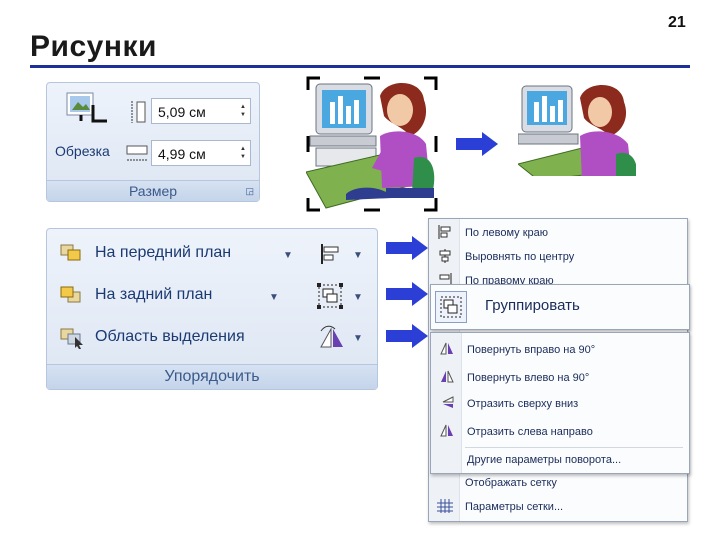 The height and width of the screenshot is (540, 720). Describe the element at coordinates (445, 256) in the screenshot. I see `align-center-icon` at that location.